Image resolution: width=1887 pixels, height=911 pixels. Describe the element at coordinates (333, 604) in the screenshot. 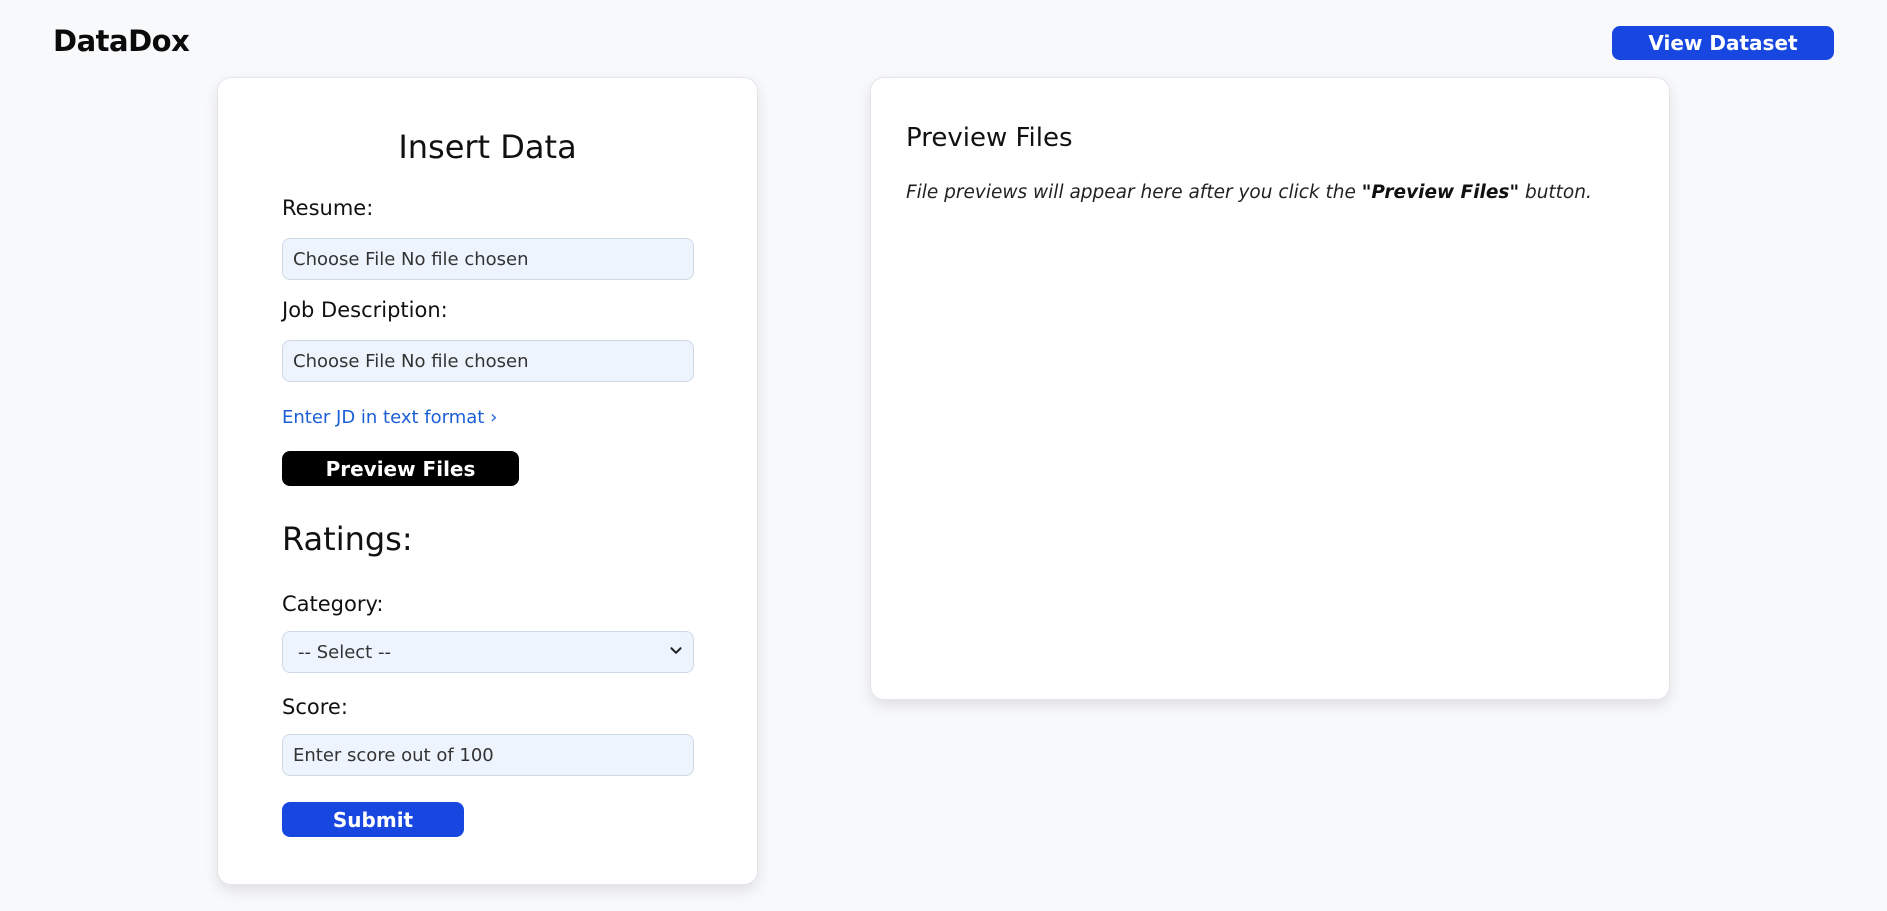

I see `category-label: Category:` at that location.